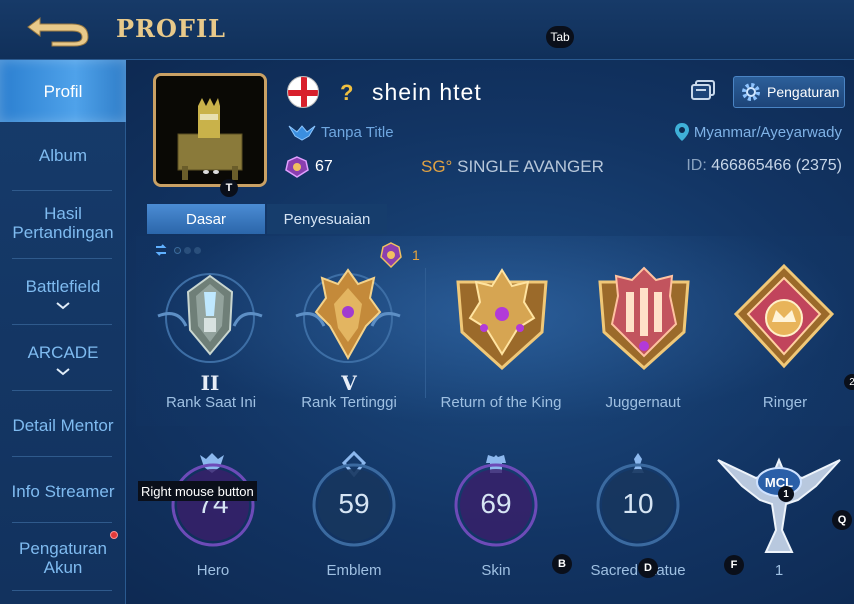 This screenshot has height=604, width=854. What do you see at coordinates (643, 402) in the screenshot?
I see `juggernaut-label: Juggernaut` at bounding box center [643, 402].